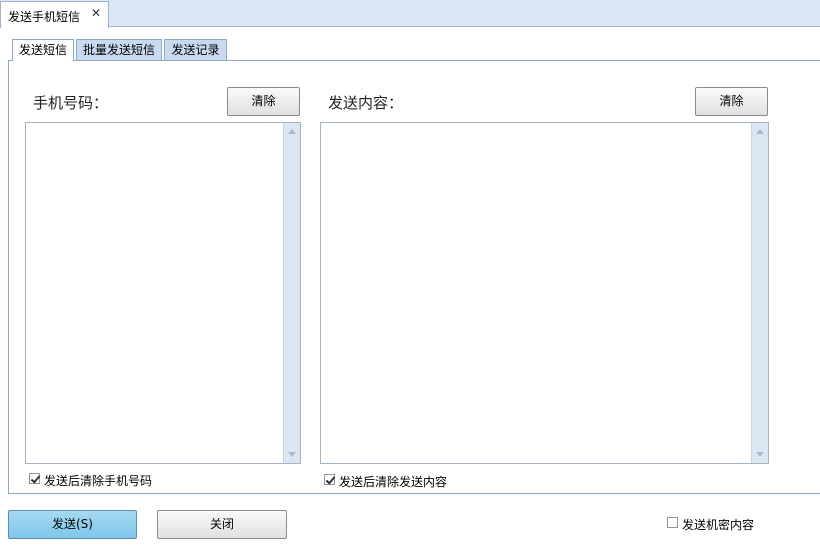  I want to click on send-button-label: 发送(S), so click(72, 524).